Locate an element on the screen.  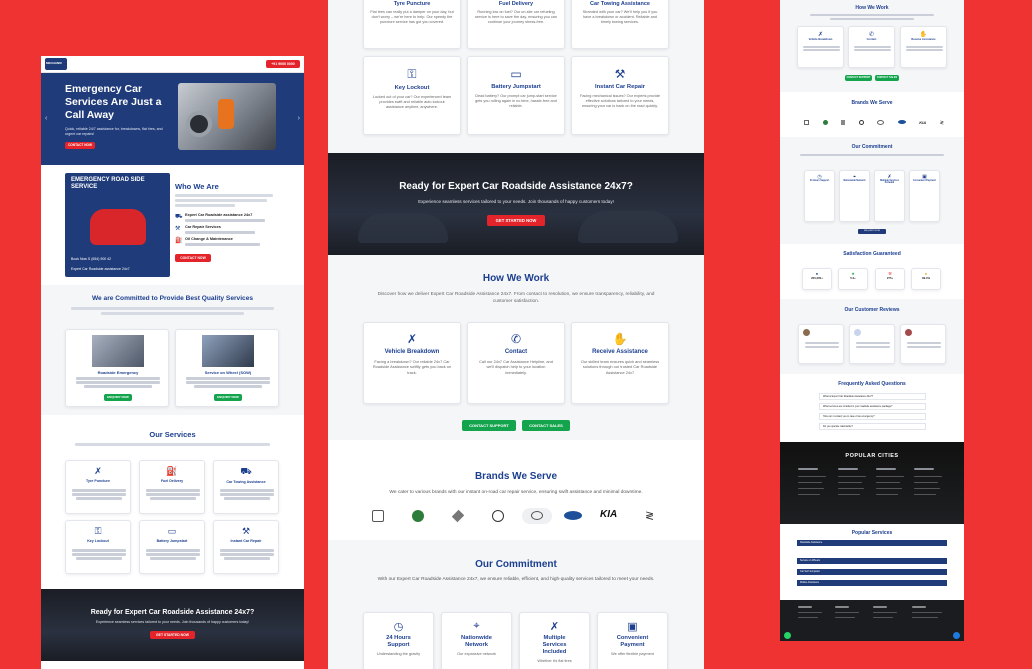
service-card-battery: ▭ Battery Jumpstart is located at coordinates (172, 547).